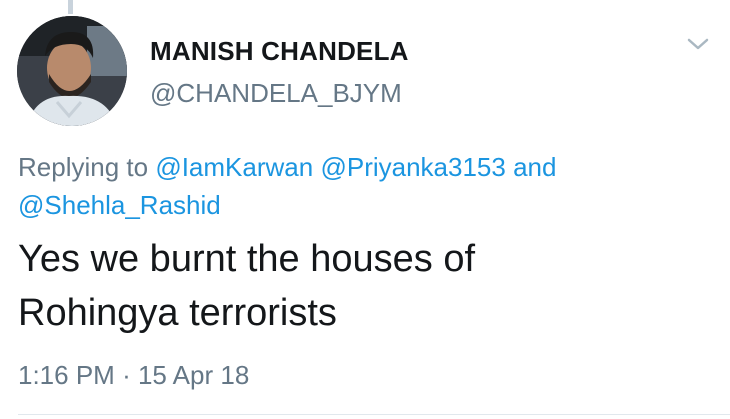 Image resolution: width=730 pixels, height=419 pixels. What do you see at coordinates (66, 375) in the screenshot?
I see `tweet-time: 1:16 PM` at bounding box center [66, 375].